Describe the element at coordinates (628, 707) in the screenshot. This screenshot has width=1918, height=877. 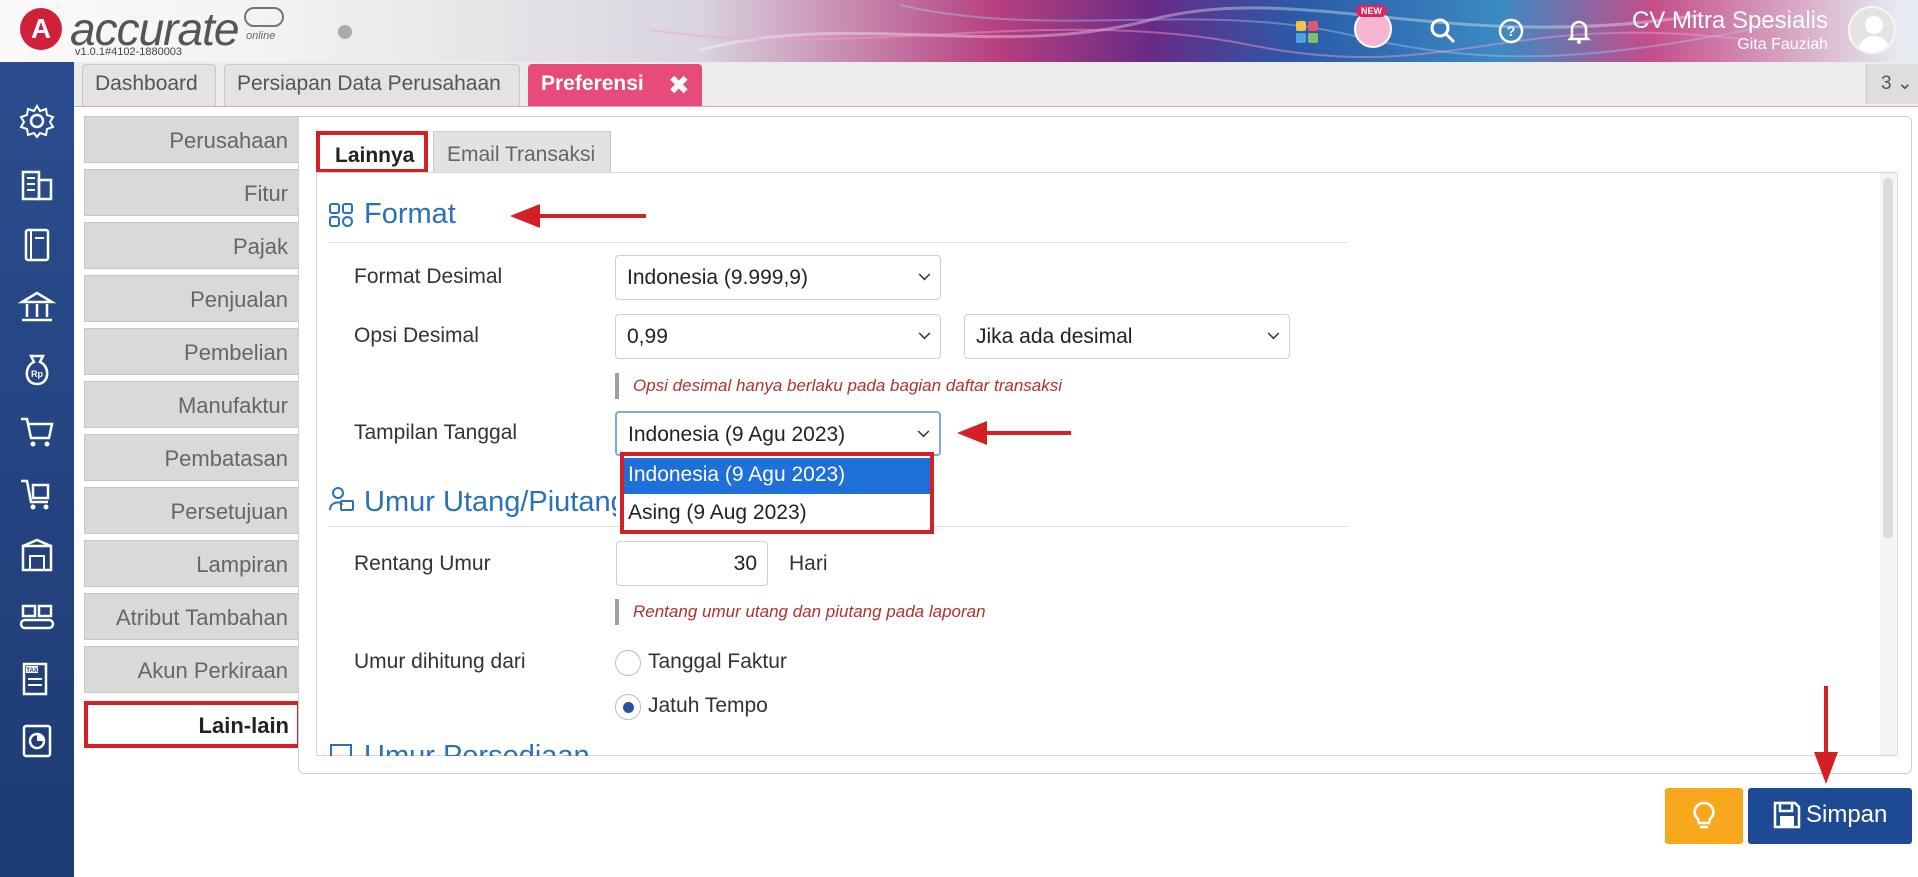
I see `radio-jatuh-tempo` at that location.